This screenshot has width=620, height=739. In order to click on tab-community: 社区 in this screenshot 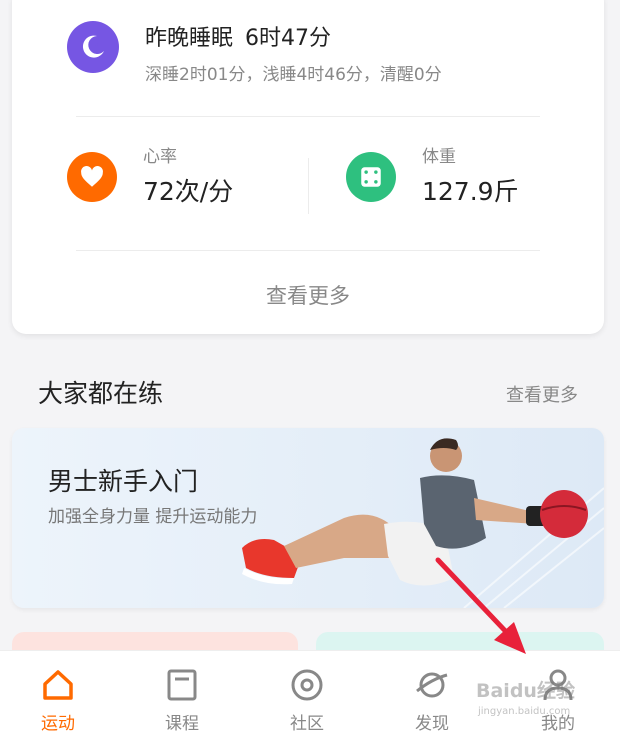, I will do `click(307, 695)`.